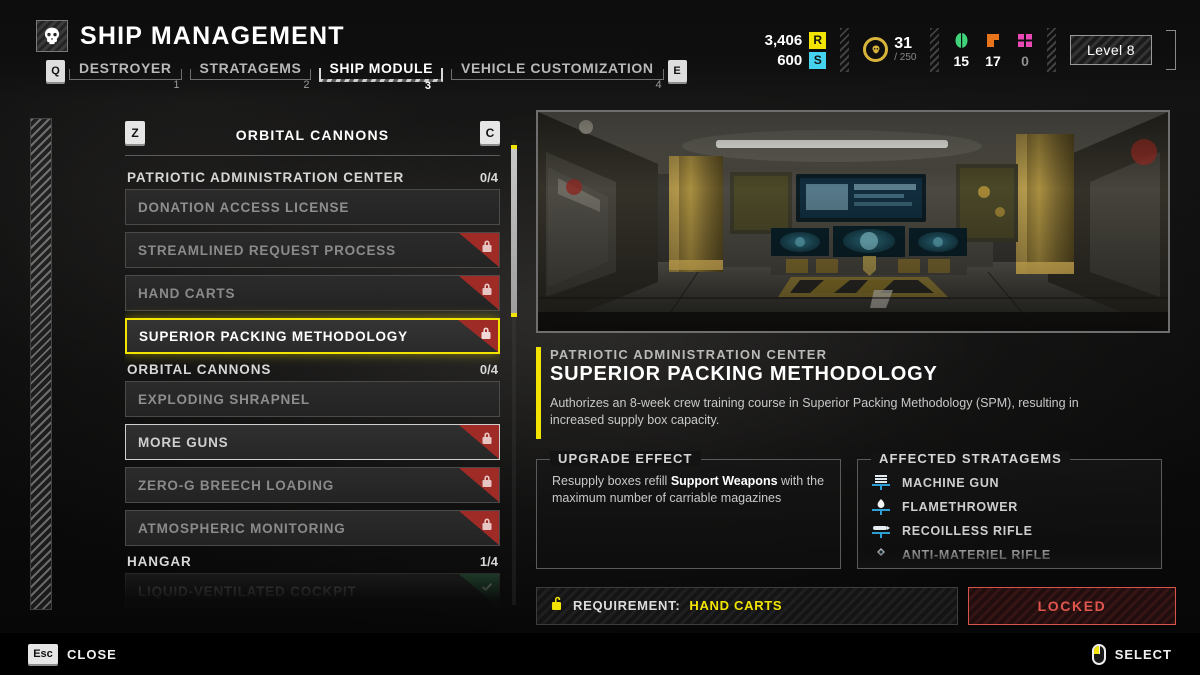 This screenshot has width=1200, height=675. Describe the element at coordinates (212, 35) in the screenshot. I see `page-title: SHIP MANAGEMENT` at that location.